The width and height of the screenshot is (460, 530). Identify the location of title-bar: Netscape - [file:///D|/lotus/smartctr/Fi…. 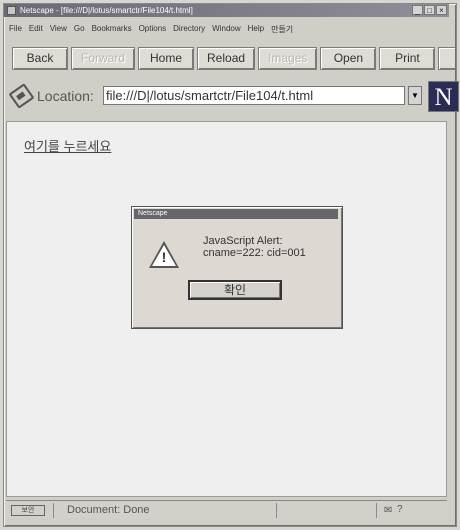
(226, 10).